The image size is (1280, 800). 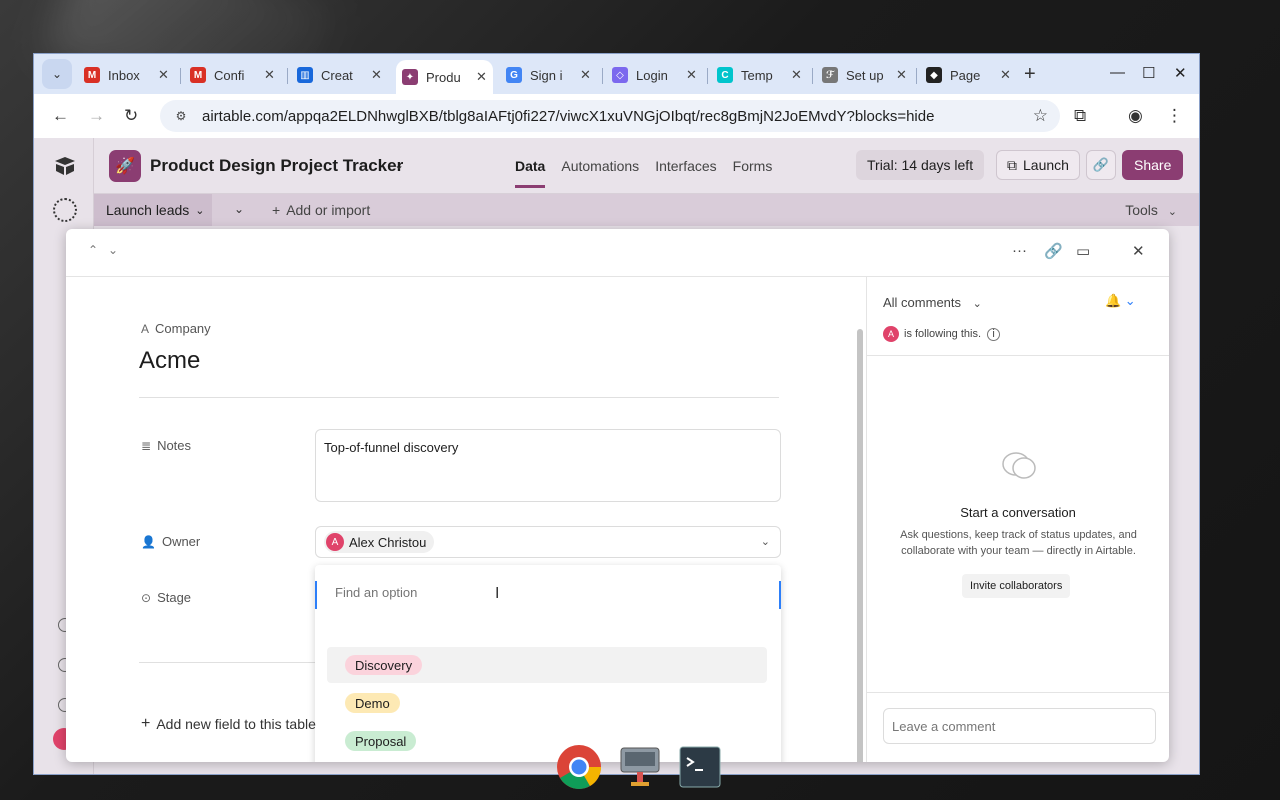 What do you see at coordinates (1174, 116) in the screenshot?
I see `browser-menu-icon: ⋮` at bounding box center [1174, 116].